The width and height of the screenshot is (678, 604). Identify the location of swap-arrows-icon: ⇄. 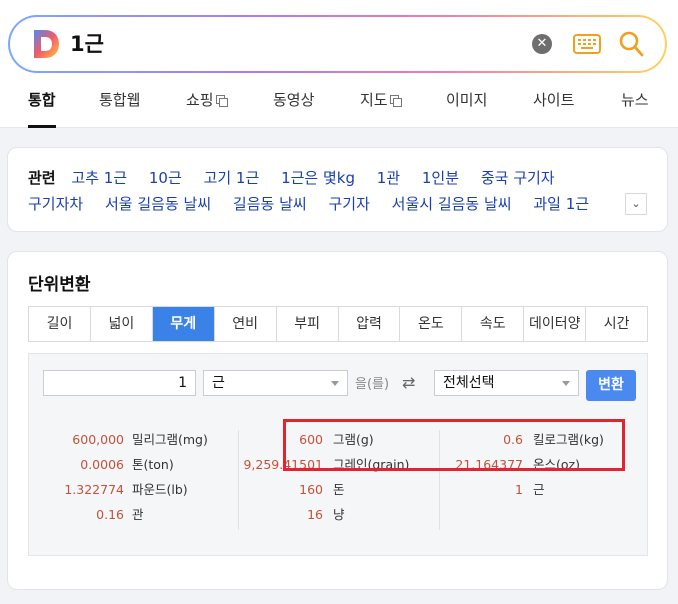
(408, 382).